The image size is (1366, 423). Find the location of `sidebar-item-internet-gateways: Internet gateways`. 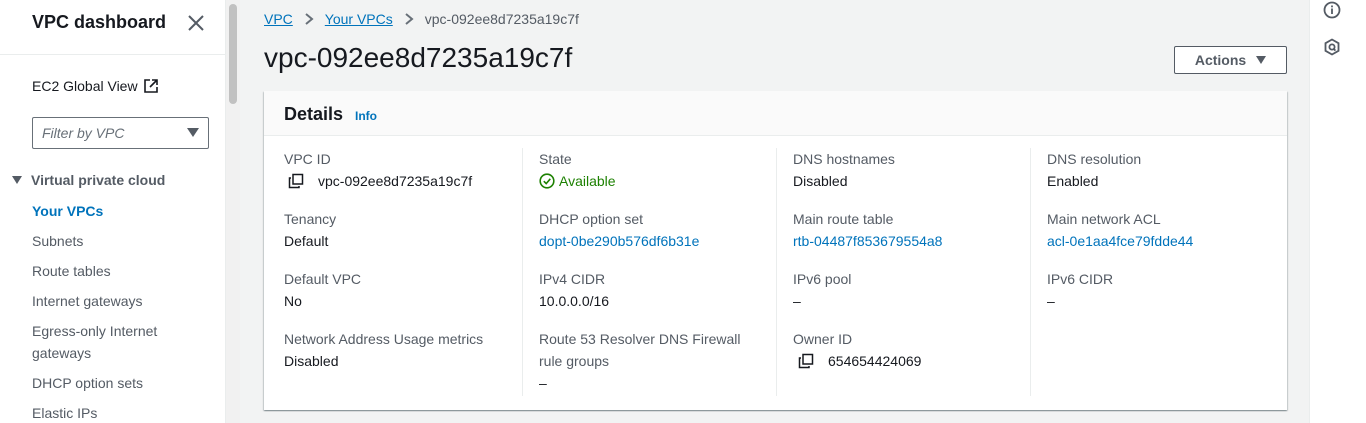

sidebar-item-internet-gateways: Internet gateways is located at coordinates (122, 301).